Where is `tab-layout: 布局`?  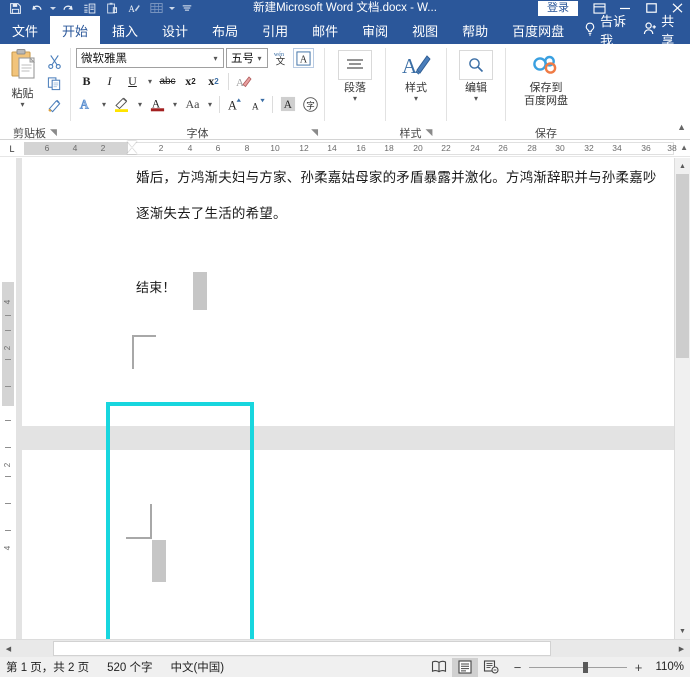
tab-layout: 布局 is located at coordinates (225, 30).